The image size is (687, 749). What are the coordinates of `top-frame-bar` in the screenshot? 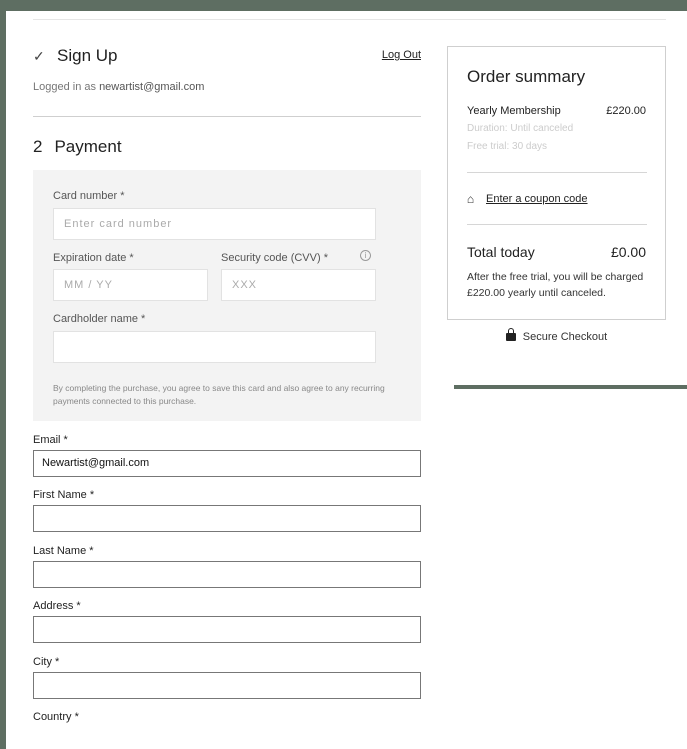 It's located at (343, 5).